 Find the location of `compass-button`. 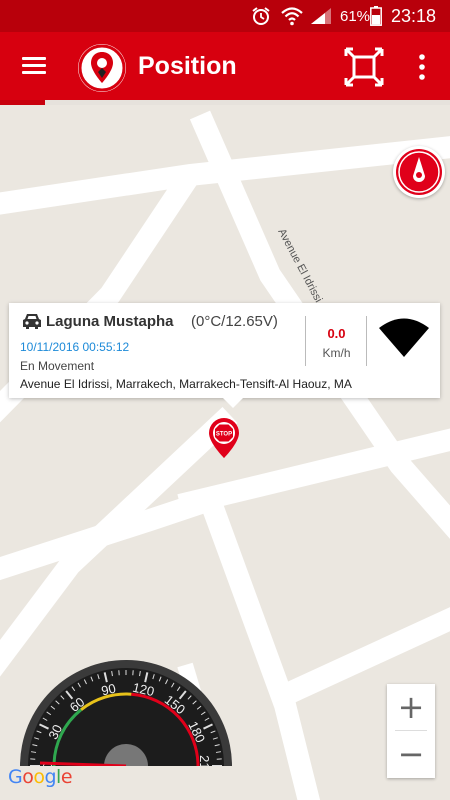

compass-button is located at coordinates (419, 172).